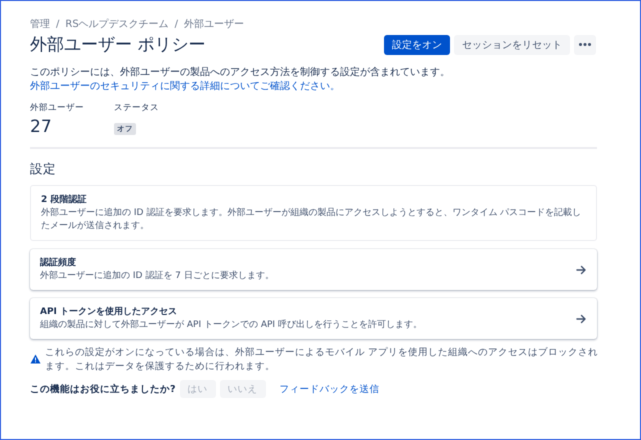 The width and height of the screenshot is (641, 440). What do you see at coordinates (313, 269) in the screenshot?
I see `setting-card: 認証頻度 外部ユーザーに追加の ID 認証を 7 日ごとに要求します。` at bounding box center [313, 269].